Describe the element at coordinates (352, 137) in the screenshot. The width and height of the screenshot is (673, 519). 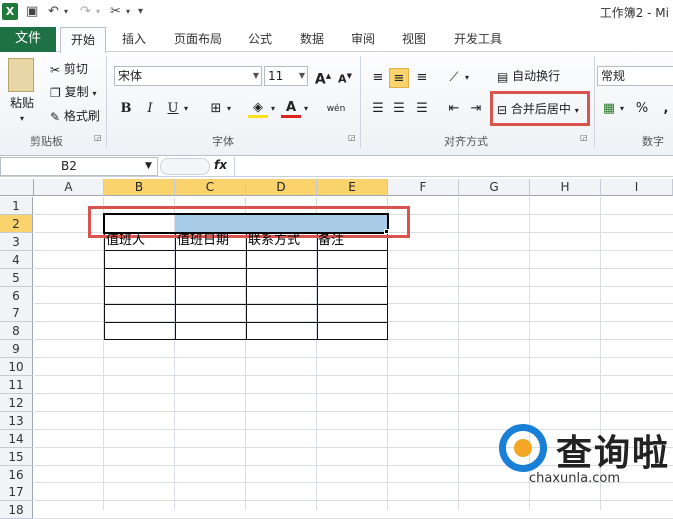
I see `font-launcher-icon: ◲` at that location.